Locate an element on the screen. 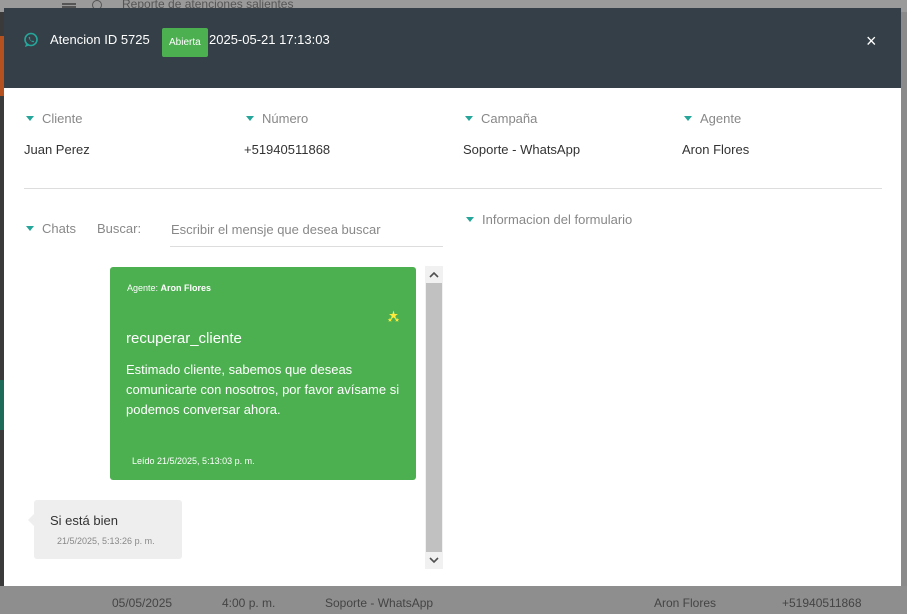  background-cell: Aron Flores is located at coordinates (685, 603).